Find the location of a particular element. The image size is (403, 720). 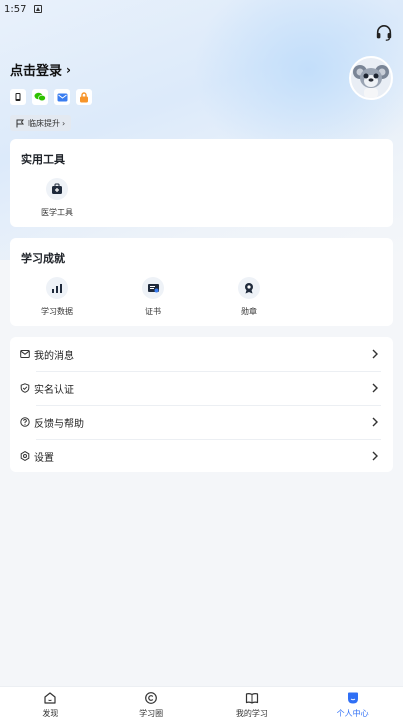

menu-item-label: 实名认证 is located at coordinates (54, 390).